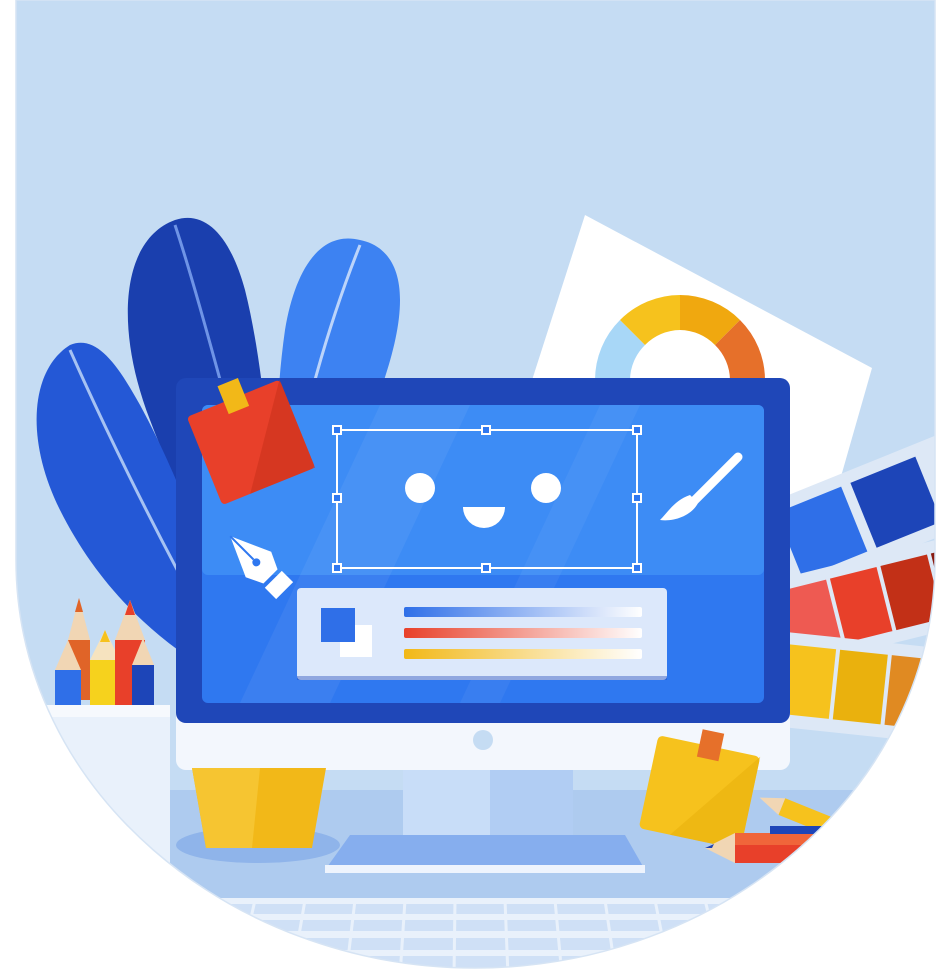 This screenshot has height=976, width=949. I want to click on monitor-base, so click(485, 852).